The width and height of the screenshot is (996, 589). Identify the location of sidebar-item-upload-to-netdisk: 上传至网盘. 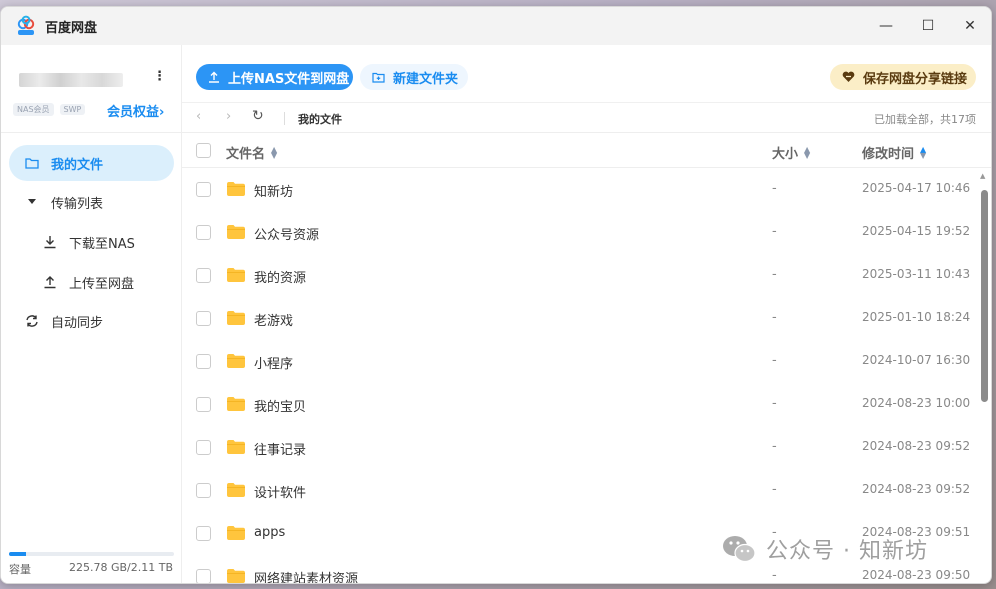
(91, 282).